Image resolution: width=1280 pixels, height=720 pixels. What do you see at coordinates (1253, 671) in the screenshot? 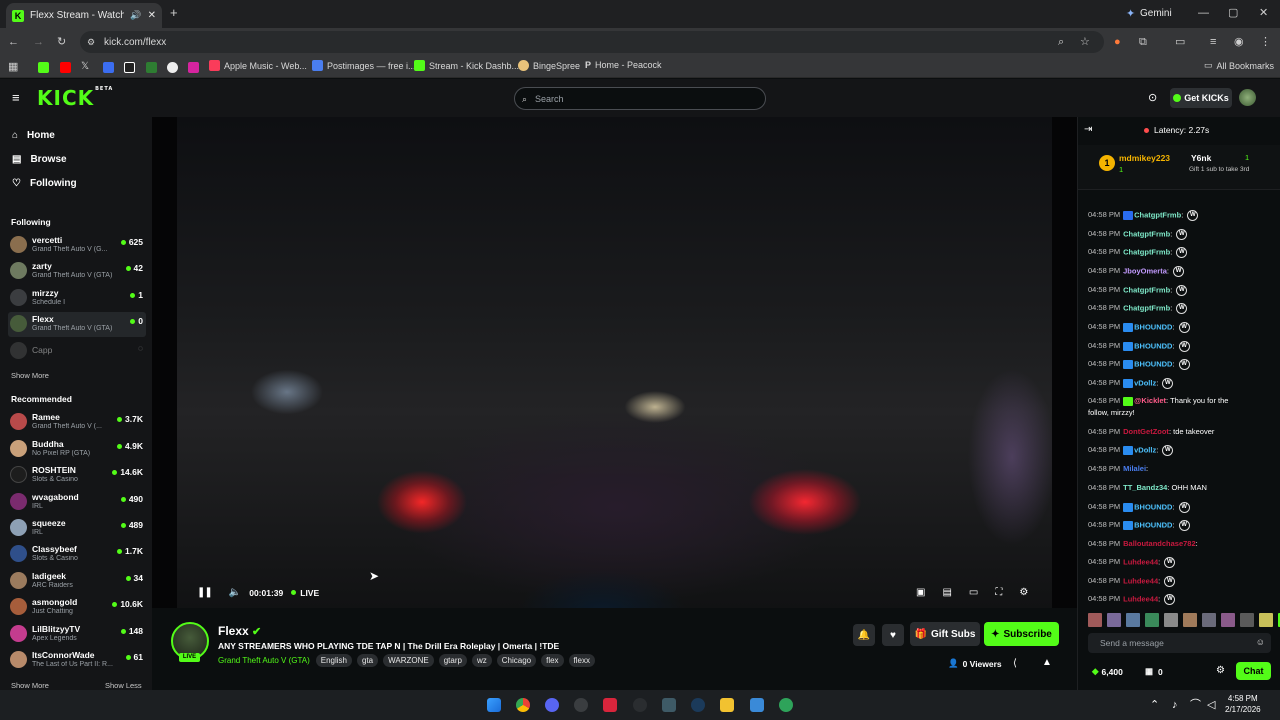
I see `chat-send-button: Chat` at bounding box center [1253, 671].